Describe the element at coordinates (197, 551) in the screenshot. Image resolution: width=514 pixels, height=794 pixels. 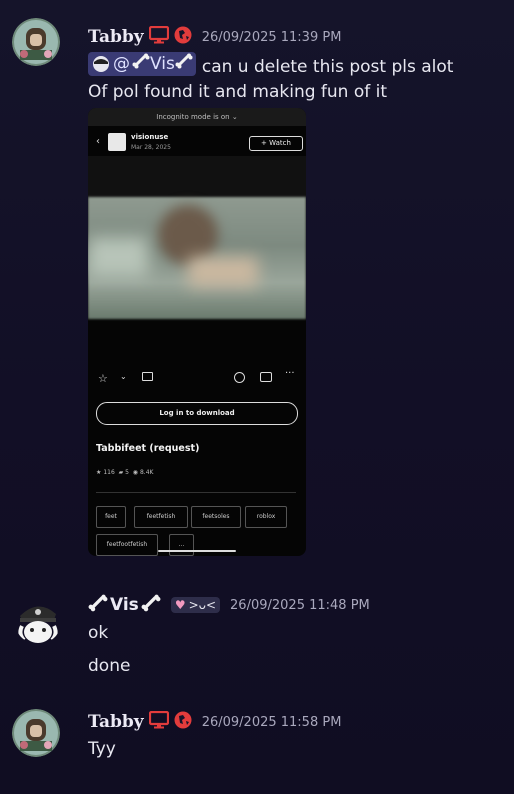
I see `home-indicator` at that location.